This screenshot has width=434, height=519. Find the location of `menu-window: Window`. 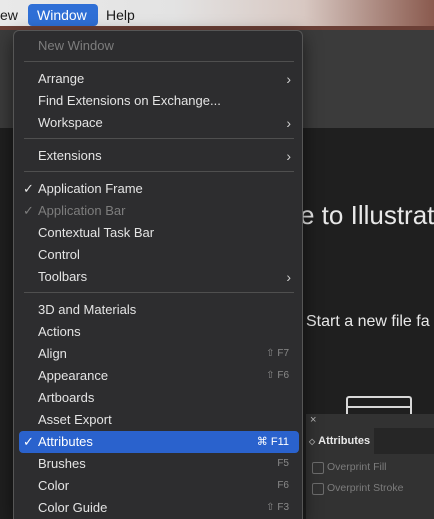

menu-window: Window is located at coordinates (63, 15).